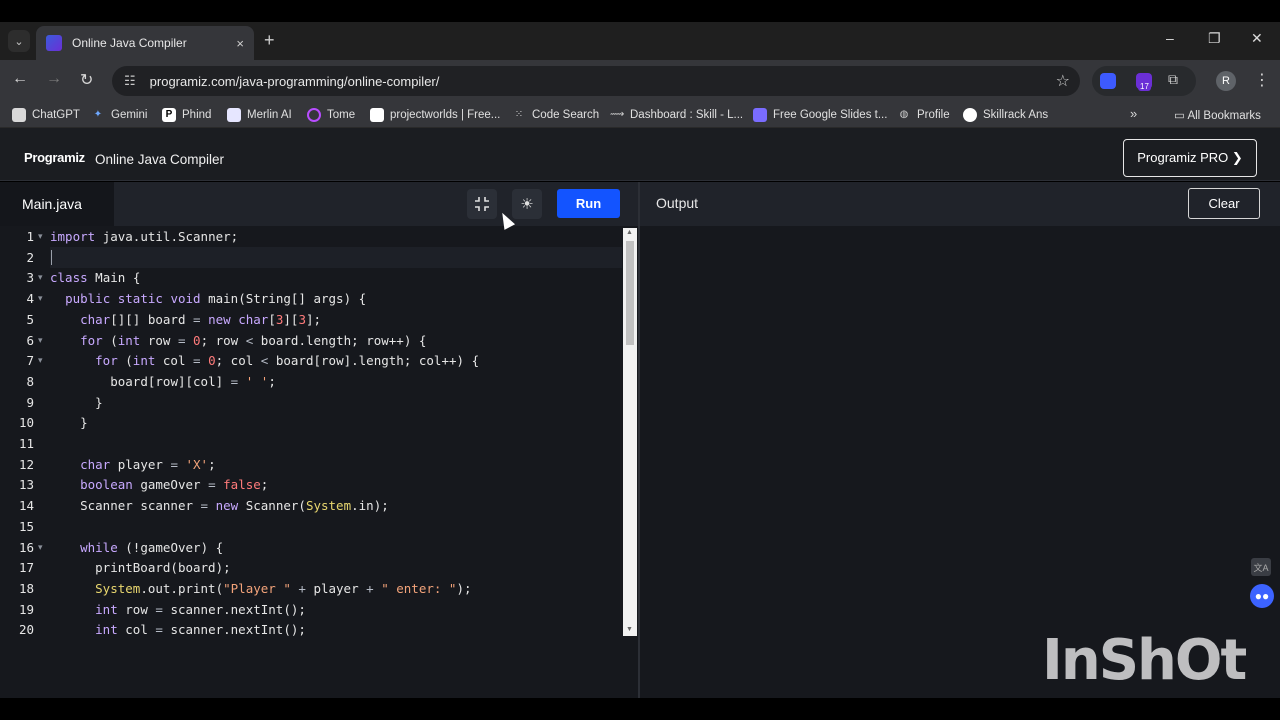 Image resolution: width=1280 pixels, height=720 pixels. What do you see at coordinates (234, 115) in the screenshot?
I see `merlin-icon` at bounding box center [234, 115].